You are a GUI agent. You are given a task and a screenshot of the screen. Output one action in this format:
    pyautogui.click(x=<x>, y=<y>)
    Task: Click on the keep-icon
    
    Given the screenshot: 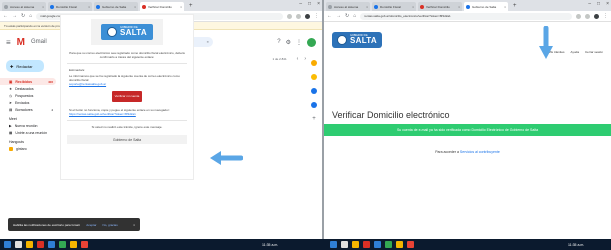 What is the action you would take?
    pyautogui.click(x=314, y=77)
    